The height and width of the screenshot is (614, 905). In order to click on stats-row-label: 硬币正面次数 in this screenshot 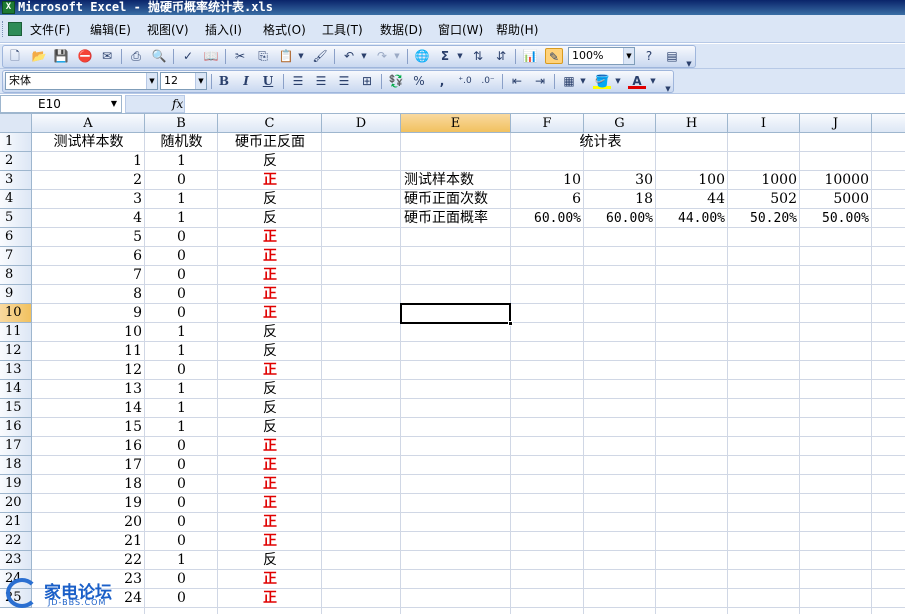, I will do `click(456, 199)`.